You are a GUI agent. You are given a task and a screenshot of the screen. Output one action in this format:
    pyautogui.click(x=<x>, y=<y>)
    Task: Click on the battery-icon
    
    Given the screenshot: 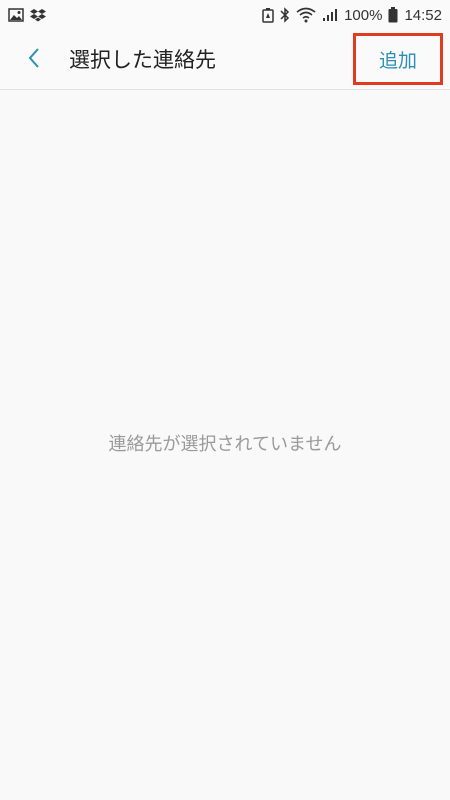 What is the action you would take?
    pyautogui.click(x=393, y=15)
    